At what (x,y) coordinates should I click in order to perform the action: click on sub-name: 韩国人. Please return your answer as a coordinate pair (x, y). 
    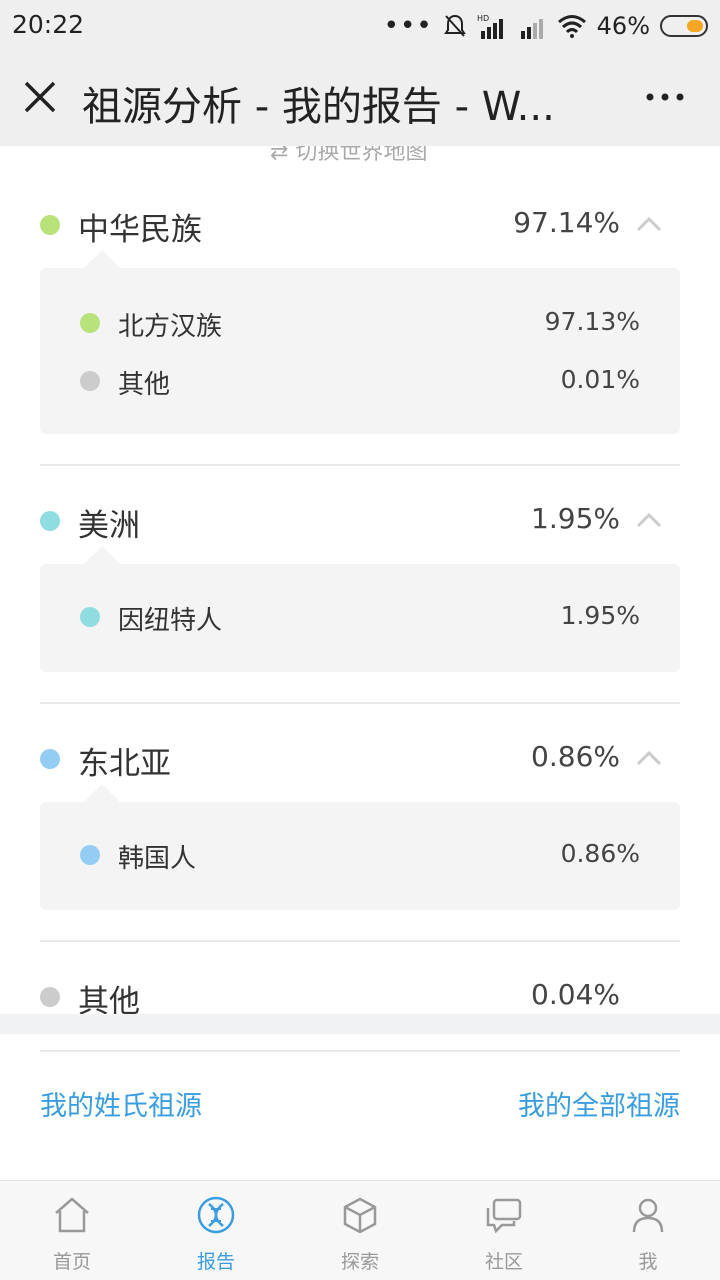
    Looking at the image, I should click on (157, 859).